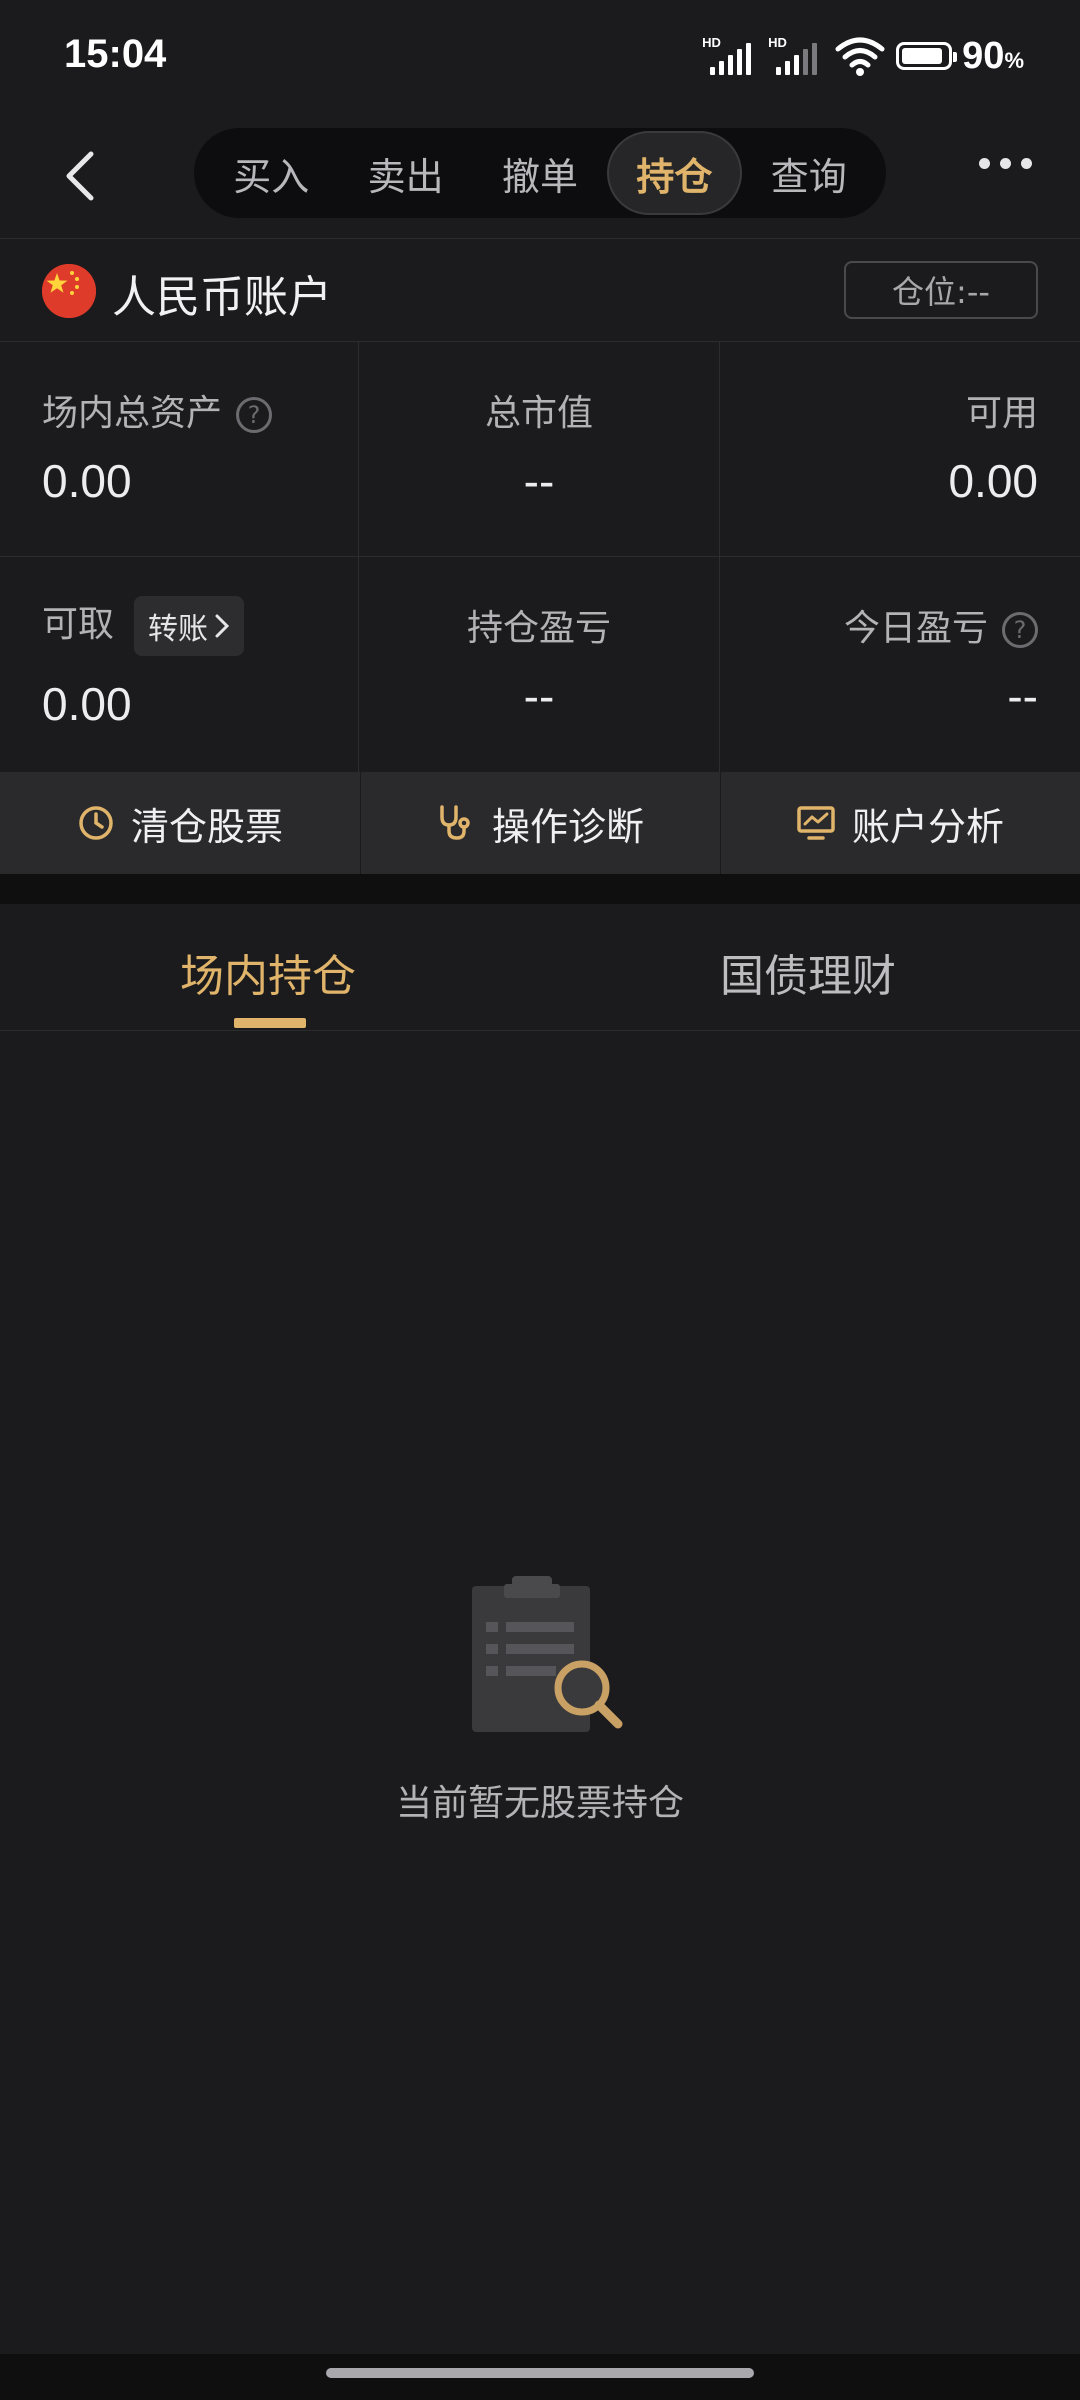 The image size is (1080, 2400). I want to click on empty-state-message: 当前暂无股票持仓, so click(539, 1803).